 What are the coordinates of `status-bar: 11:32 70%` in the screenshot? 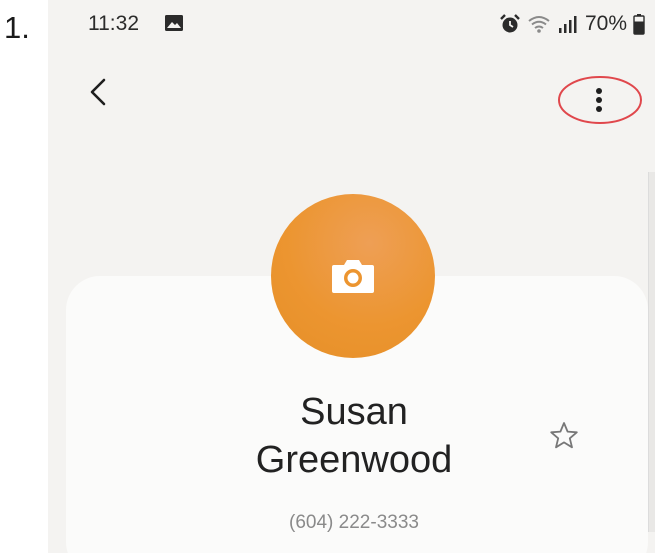 It's located at (351, 26).